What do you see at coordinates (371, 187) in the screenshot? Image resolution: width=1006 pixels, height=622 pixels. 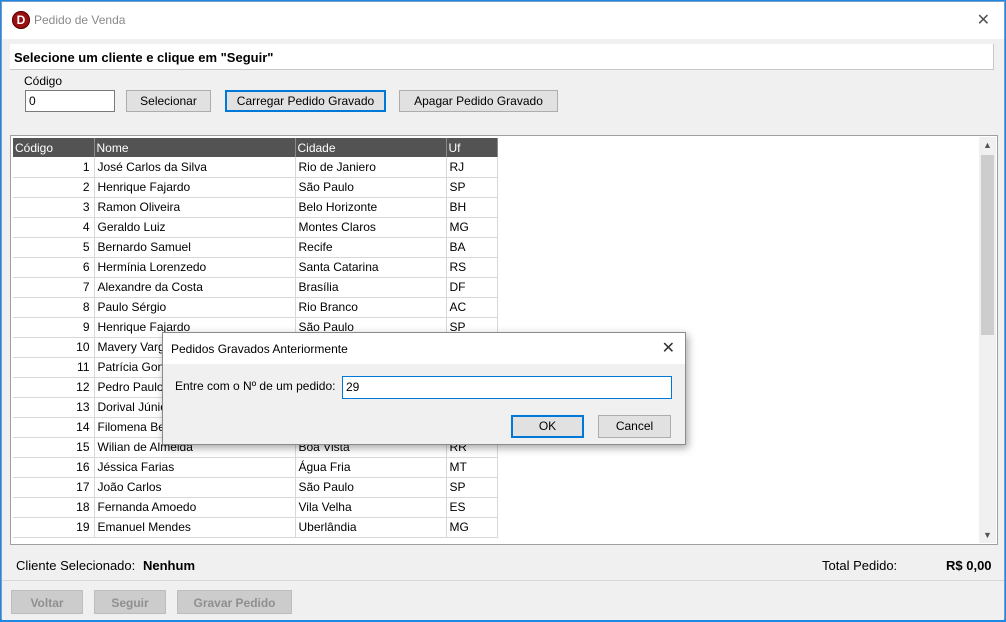 I see `cell-cidade: São Paulo` at bounding box center [371, 187].